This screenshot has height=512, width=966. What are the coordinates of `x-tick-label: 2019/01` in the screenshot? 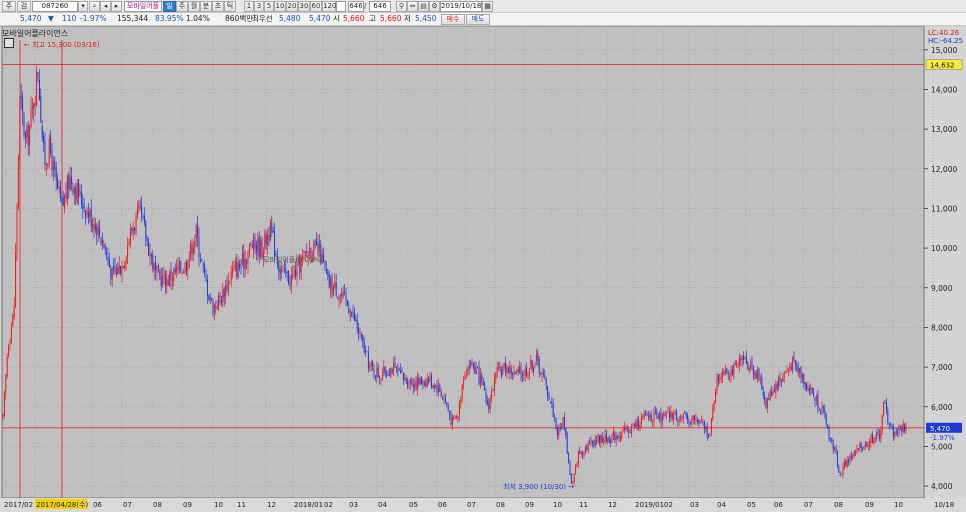 It's located at (649, 505).